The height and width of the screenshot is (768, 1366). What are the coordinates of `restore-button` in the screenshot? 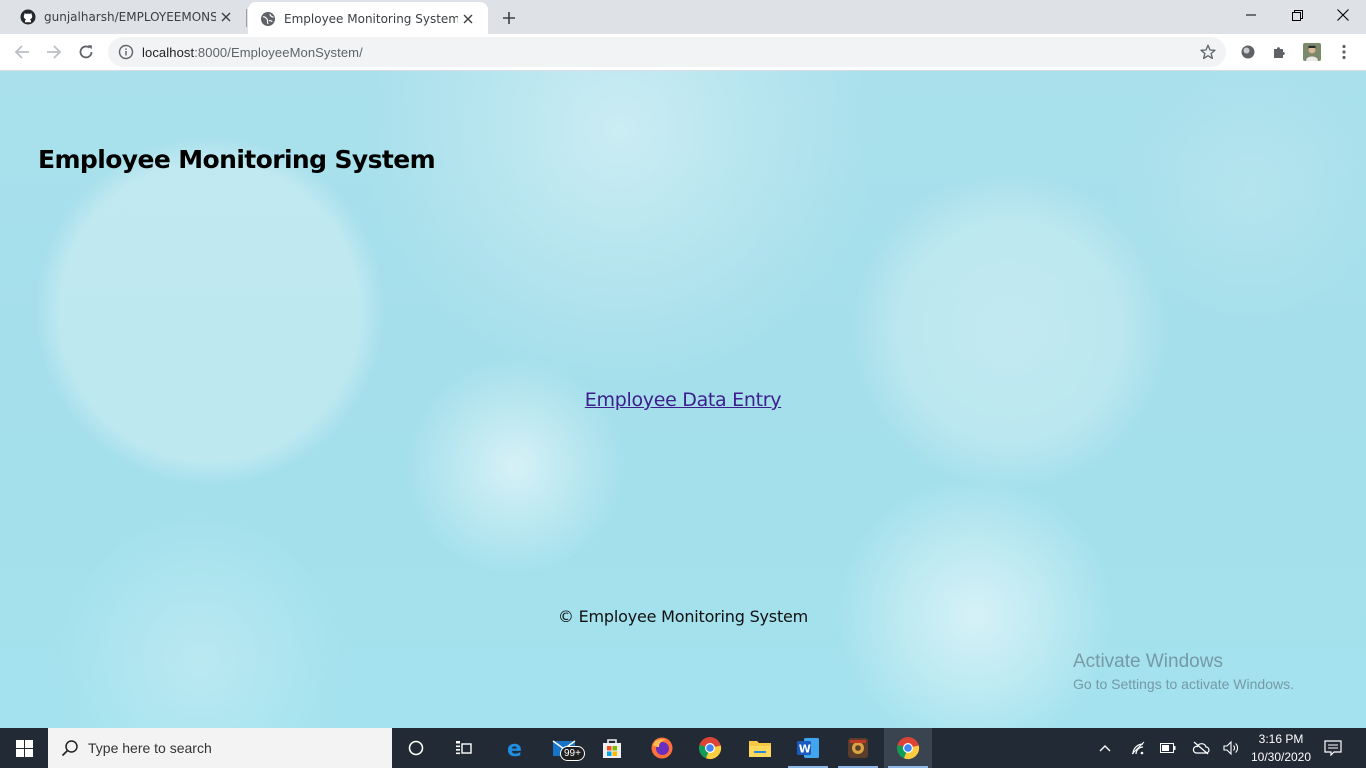 It's located at (1297, 15).